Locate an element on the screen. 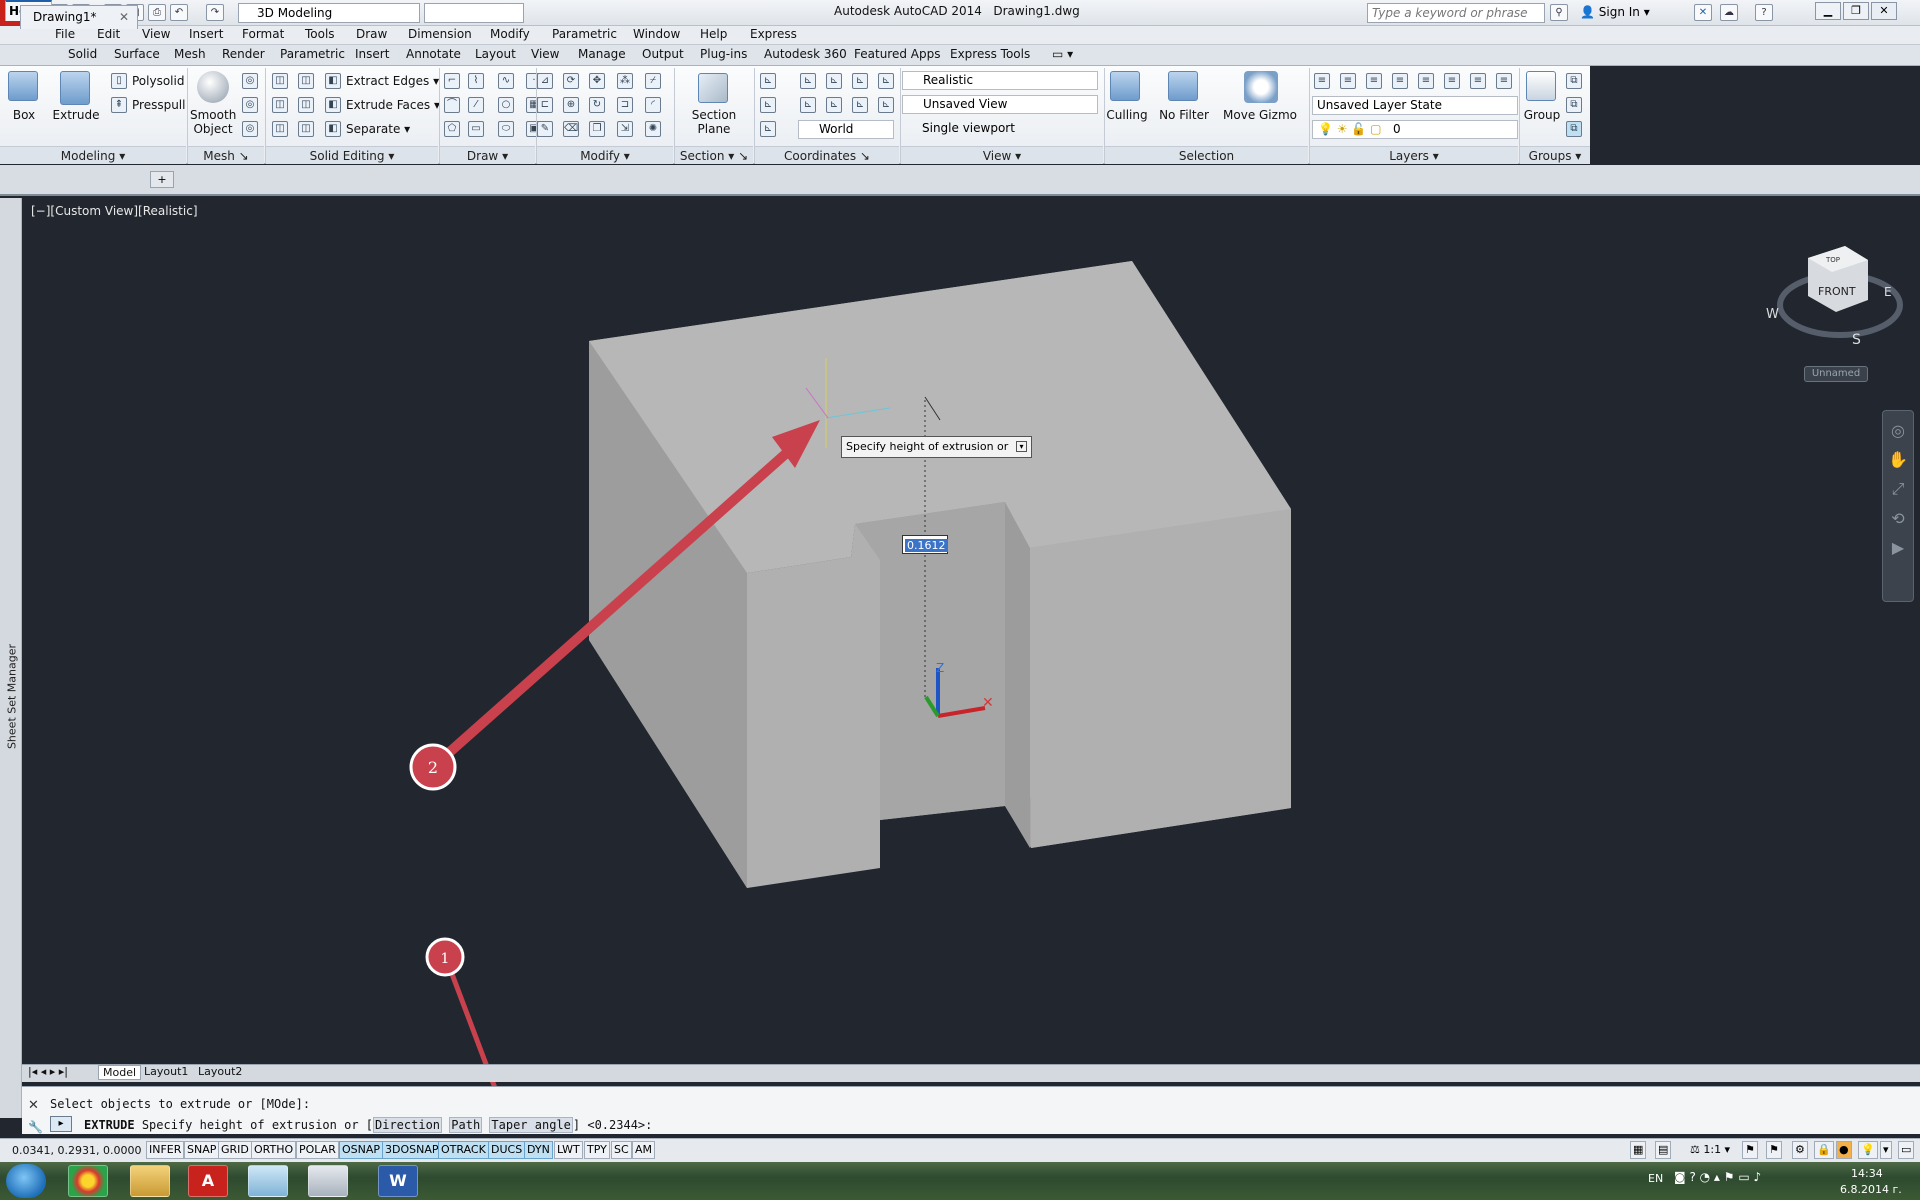  toggle-snap: SNAP is located at coordinates (202, 1150).